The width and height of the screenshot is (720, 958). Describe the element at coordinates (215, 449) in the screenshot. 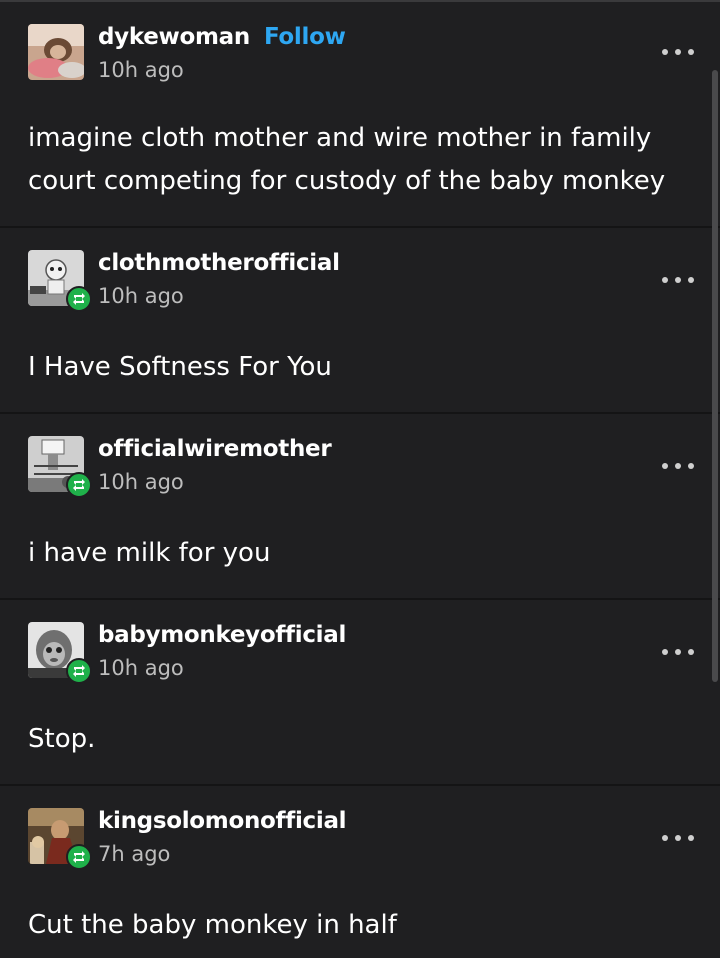

I see `post-username: officialwiremother` at that location.